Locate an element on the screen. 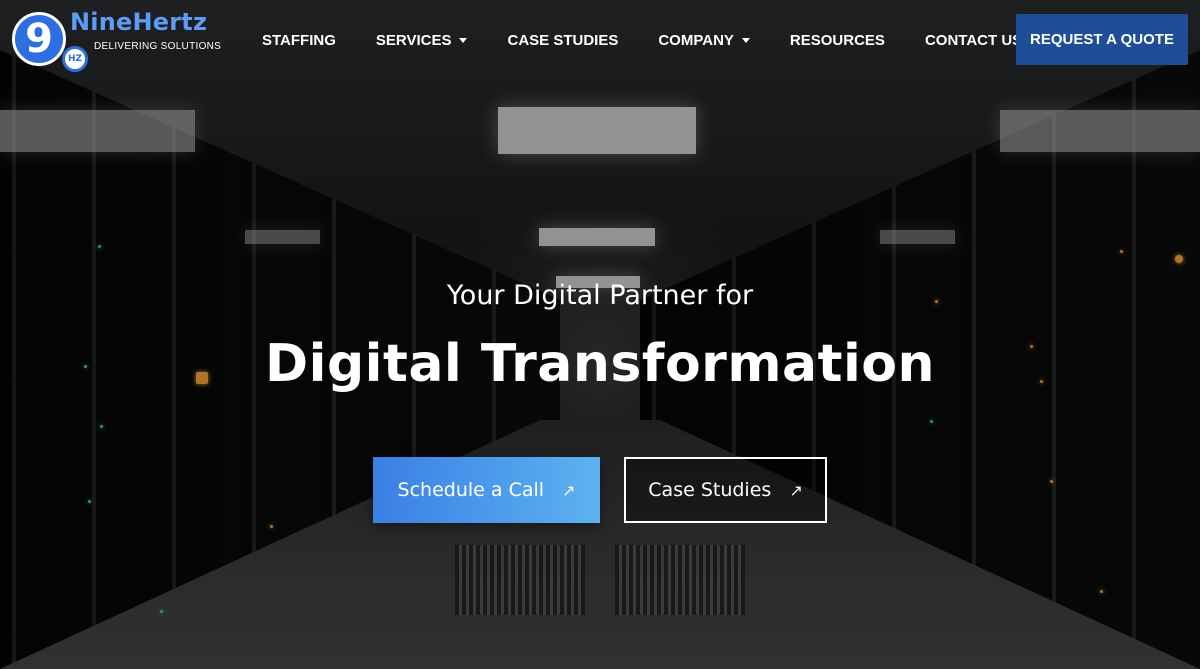 The height and width of the screenshot is (669, 1200). case-studies-button: Case Studies ↗ is located at coordinates (725, 490).